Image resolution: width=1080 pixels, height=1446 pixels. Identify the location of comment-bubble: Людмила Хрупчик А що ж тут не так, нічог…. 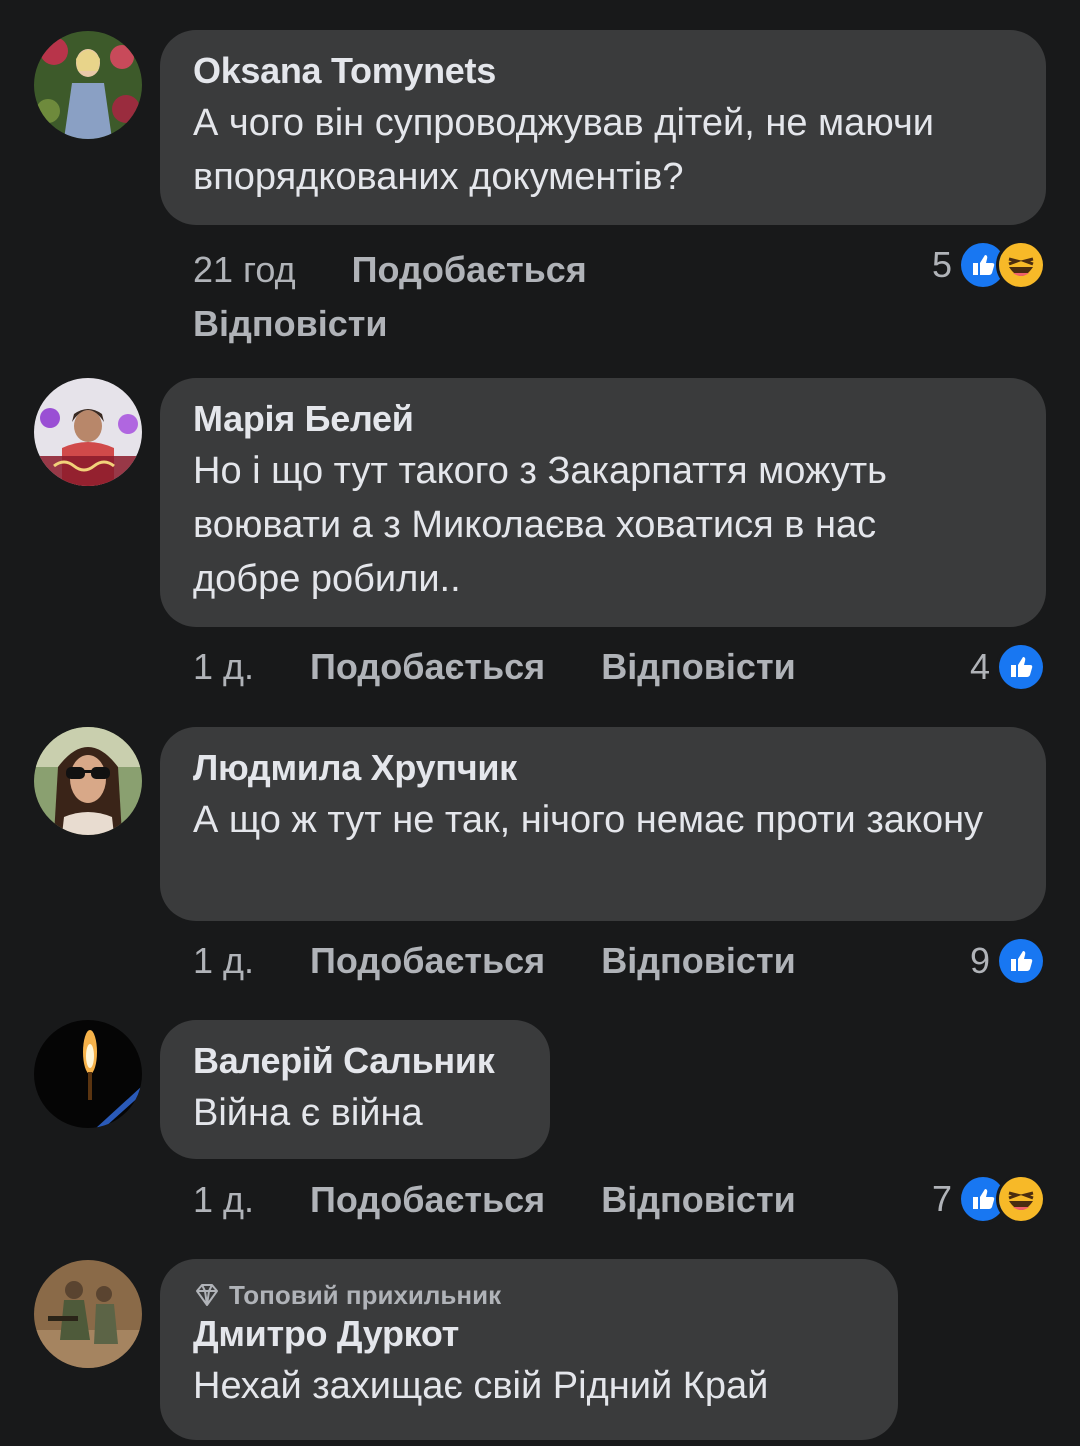
(603, 824).